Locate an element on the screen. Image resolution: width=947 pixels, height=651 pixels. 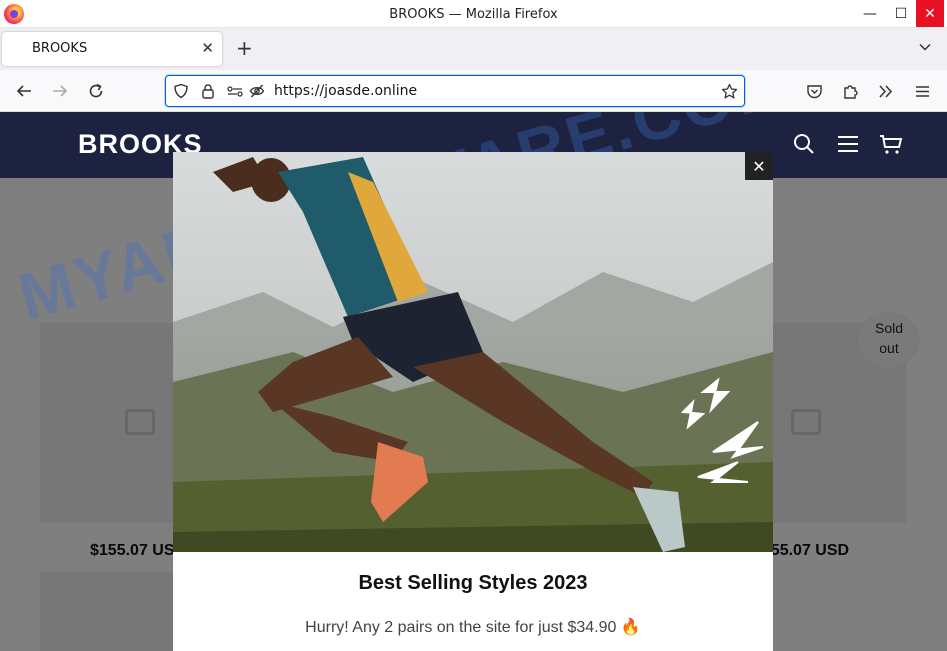
modal-close-button: ✕ is located at coordinates (759, 166).